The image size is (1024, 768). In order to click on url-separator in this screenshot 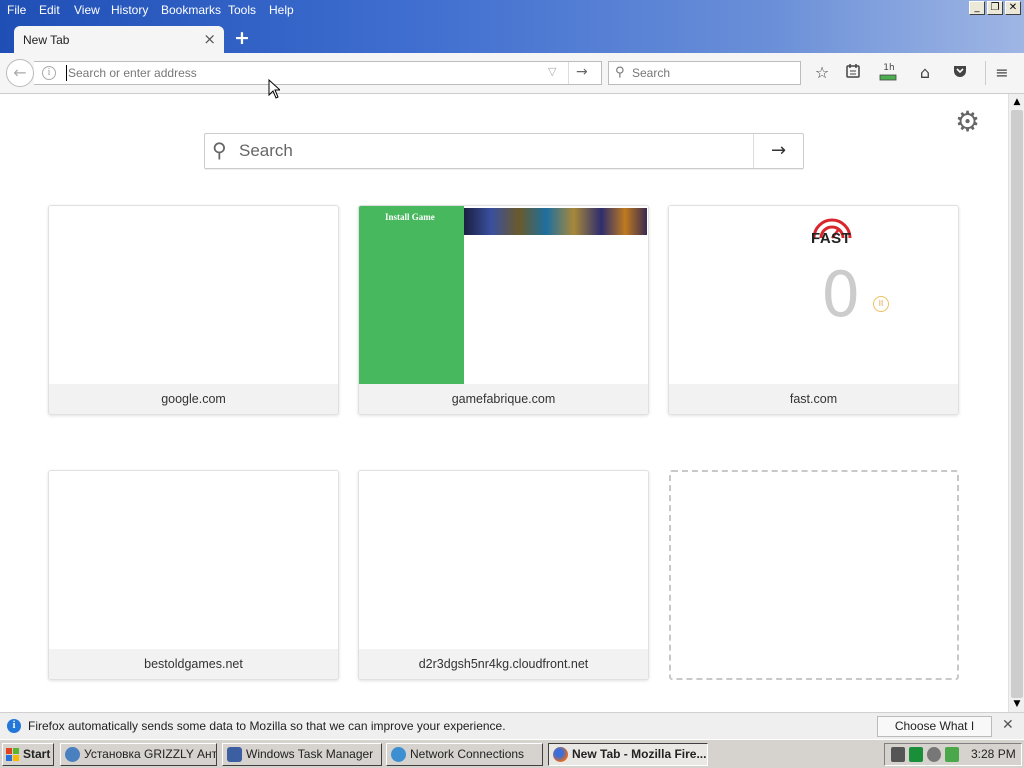, I will do `click(568, 73)`.